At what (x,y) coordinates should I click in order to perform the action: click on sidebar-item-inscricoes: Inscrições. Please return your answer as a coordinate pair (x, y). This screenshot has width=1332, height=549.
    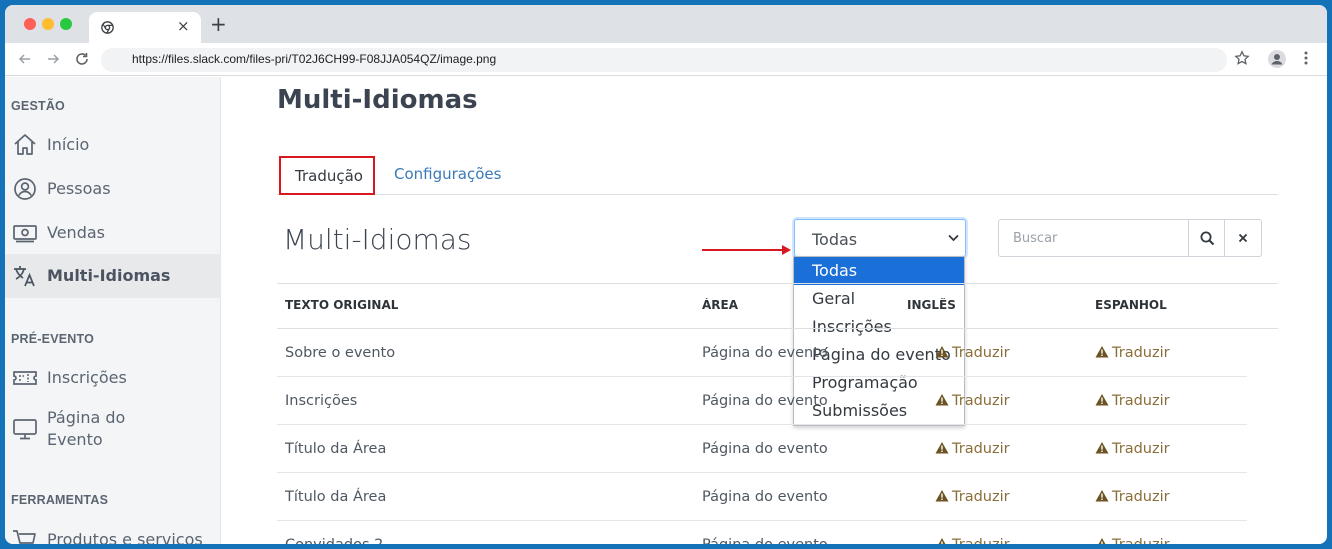
    Looking at the image, I should click on (113, 378).